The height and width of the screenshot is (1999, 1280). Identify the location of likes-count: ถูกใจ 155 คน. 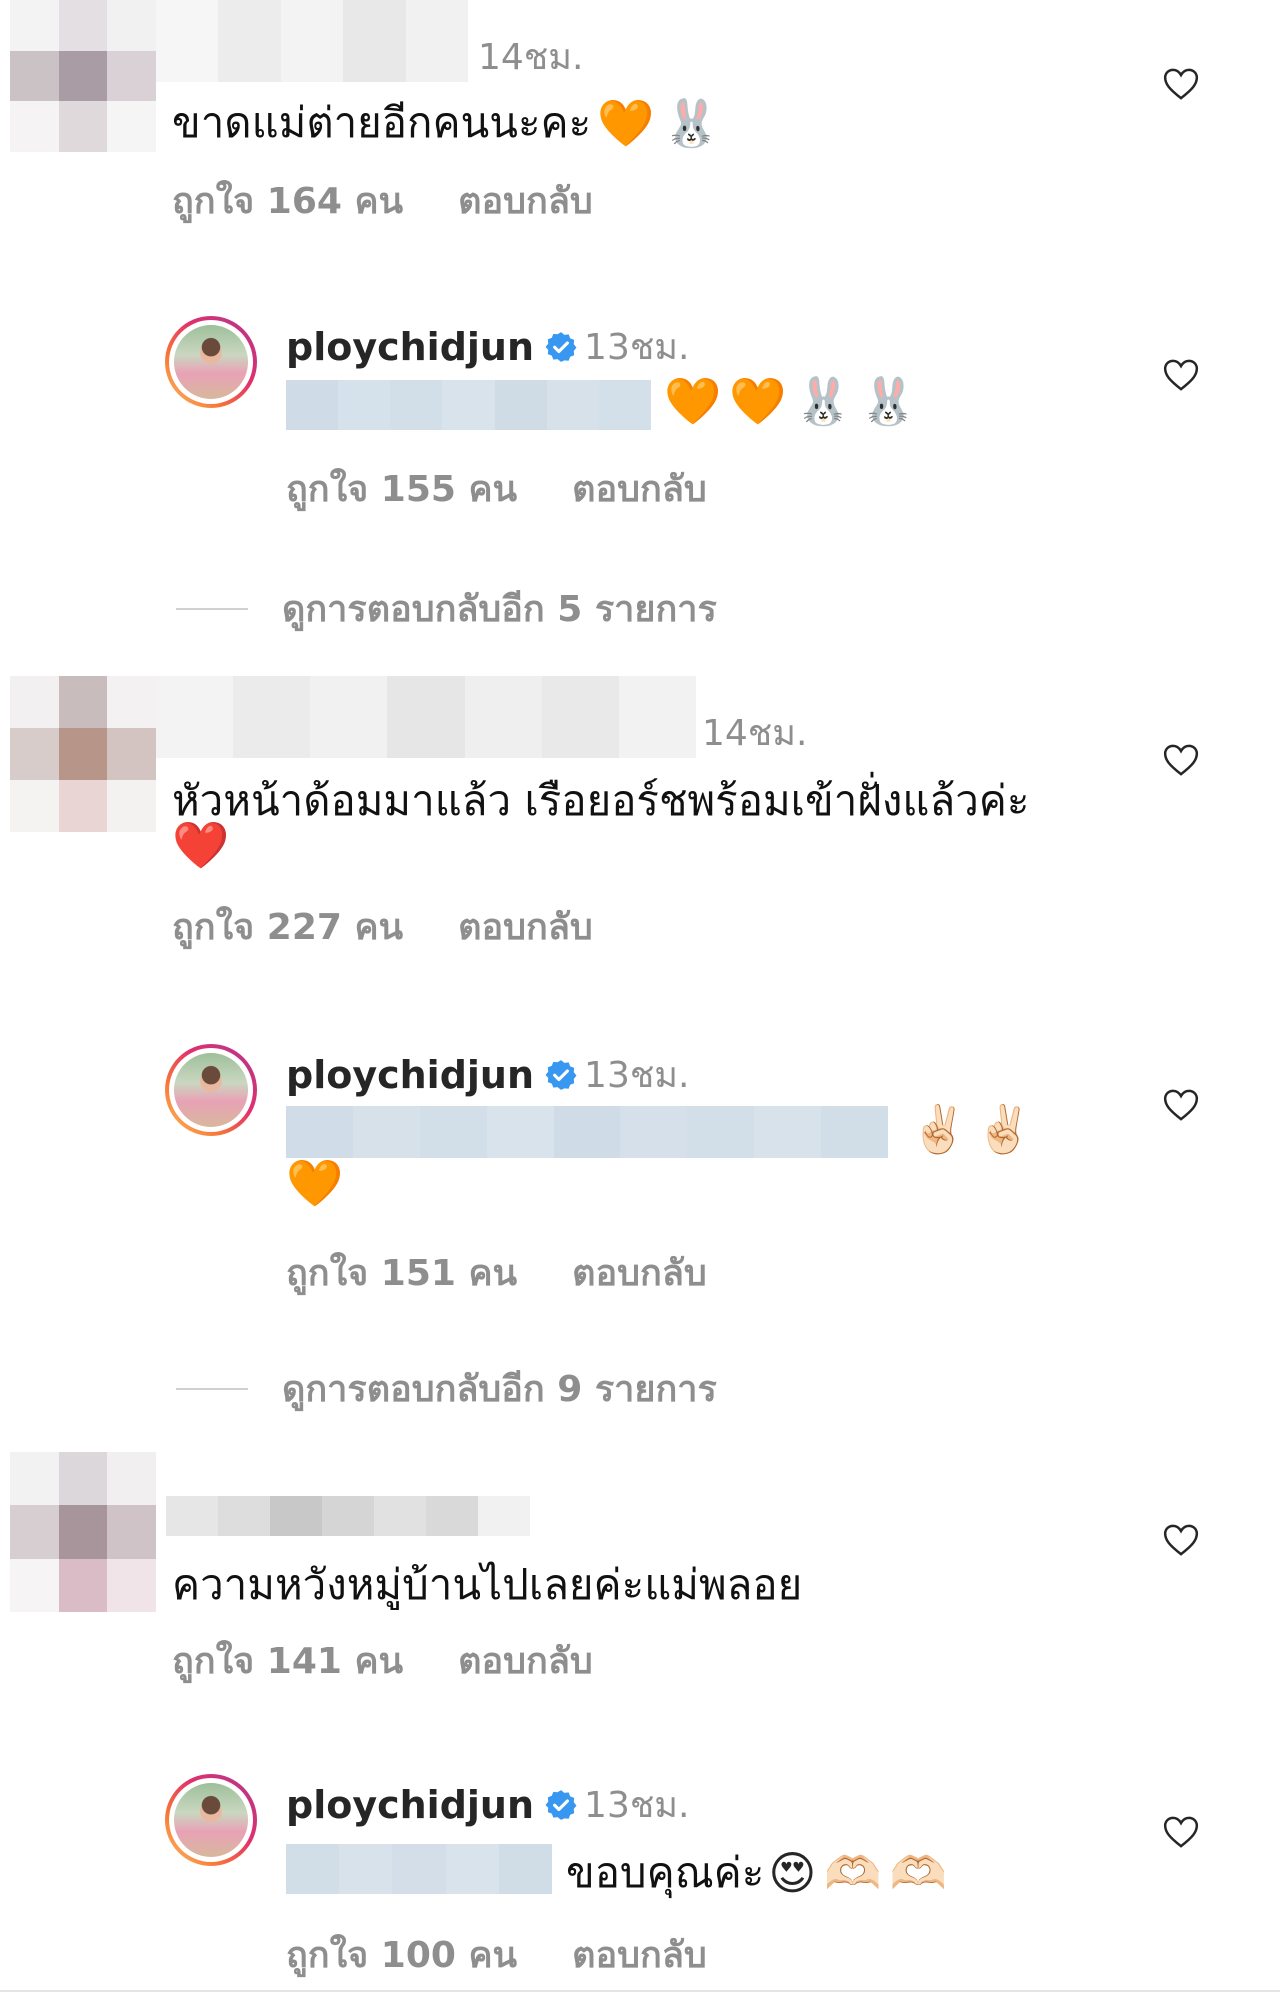
(401, 489).